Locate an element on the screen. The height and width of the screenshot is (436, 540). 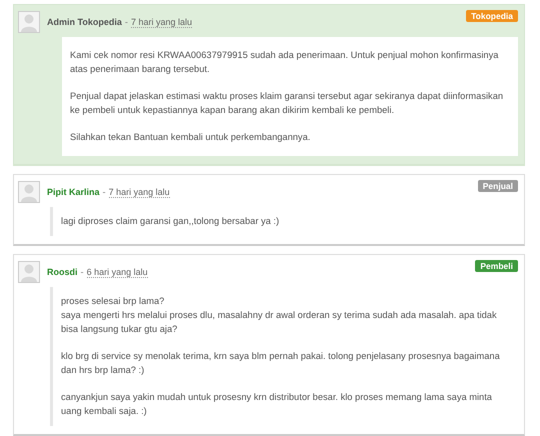
author-name: Roosdi is located at coordinates (62, 272).